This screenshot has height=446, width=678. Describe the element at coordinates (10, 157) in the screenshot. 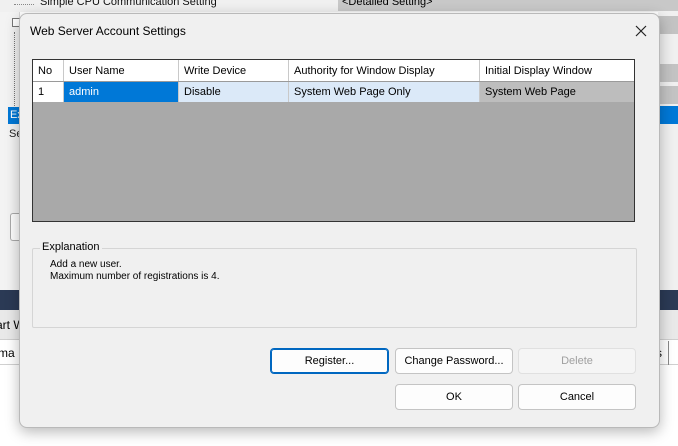

I see `background-left-panel` at that location.